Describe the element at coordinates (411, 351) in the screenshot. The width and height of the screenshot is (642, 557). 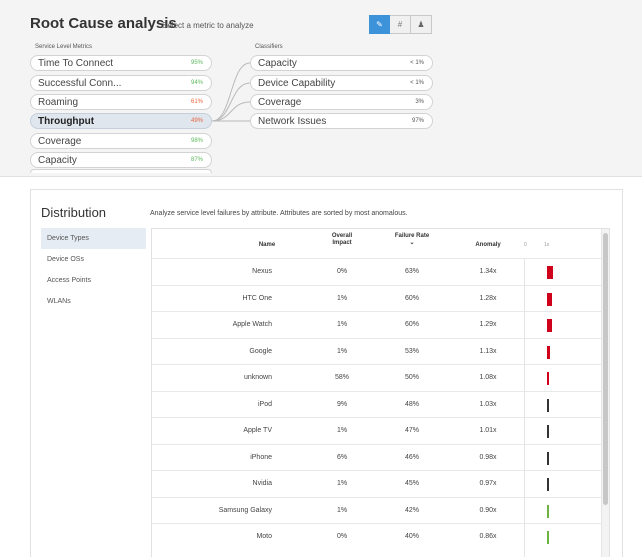
I see `failure-rate-cell: 53%` at that location.